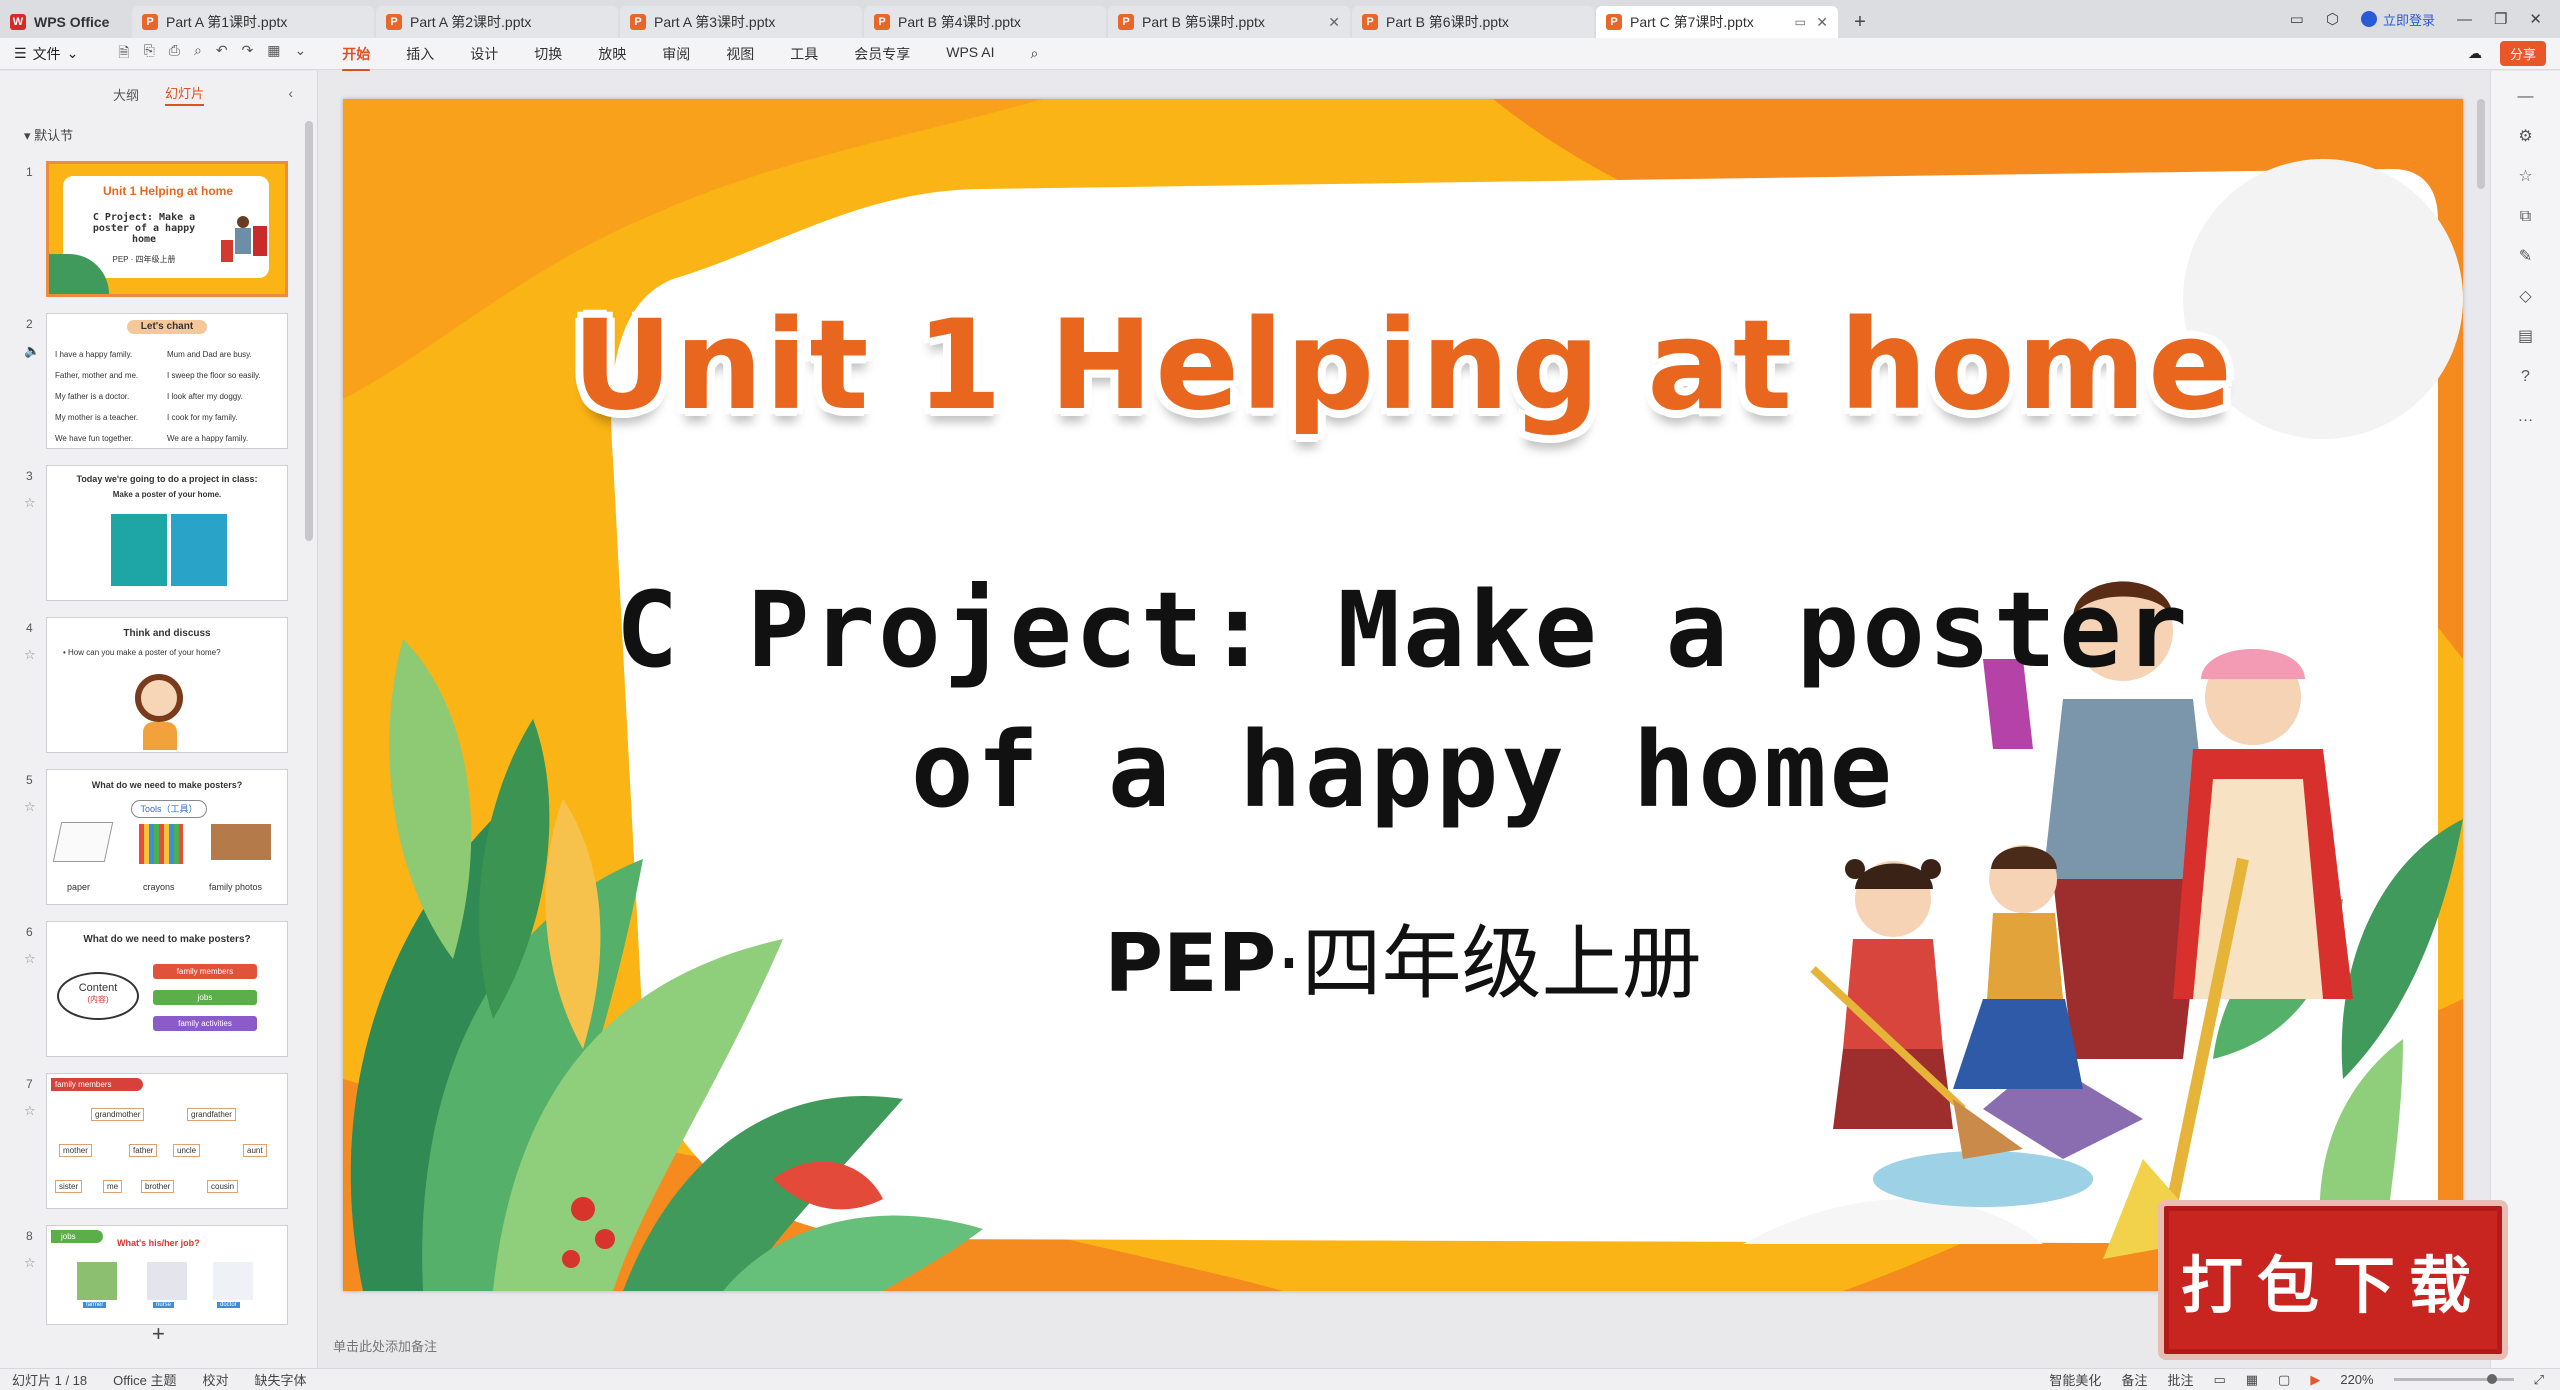 The image size is (2560, 1390). What do you see at coordinates (65, 22) in the screenshot?
I see `tab-home: W WPS Office` at bounding box center [65, 22].